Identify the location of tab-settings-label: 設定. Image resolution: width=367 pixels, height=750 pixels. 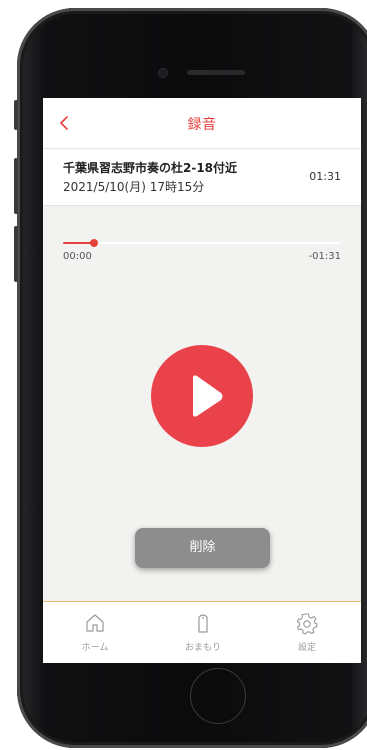
(306, 648).